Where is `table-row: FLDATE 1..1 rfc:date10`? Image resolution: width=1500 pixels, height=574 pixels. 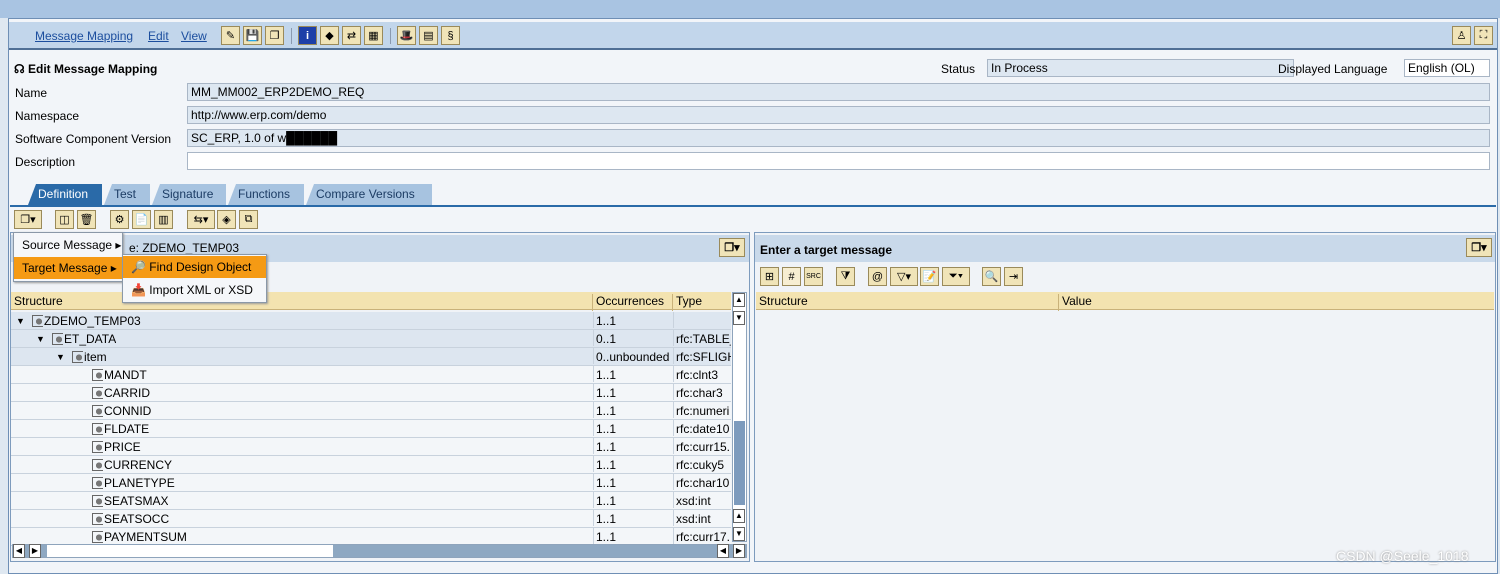 table-row: FLDATE 1..1 rfc:date10 is located at coordinates (371, 429).